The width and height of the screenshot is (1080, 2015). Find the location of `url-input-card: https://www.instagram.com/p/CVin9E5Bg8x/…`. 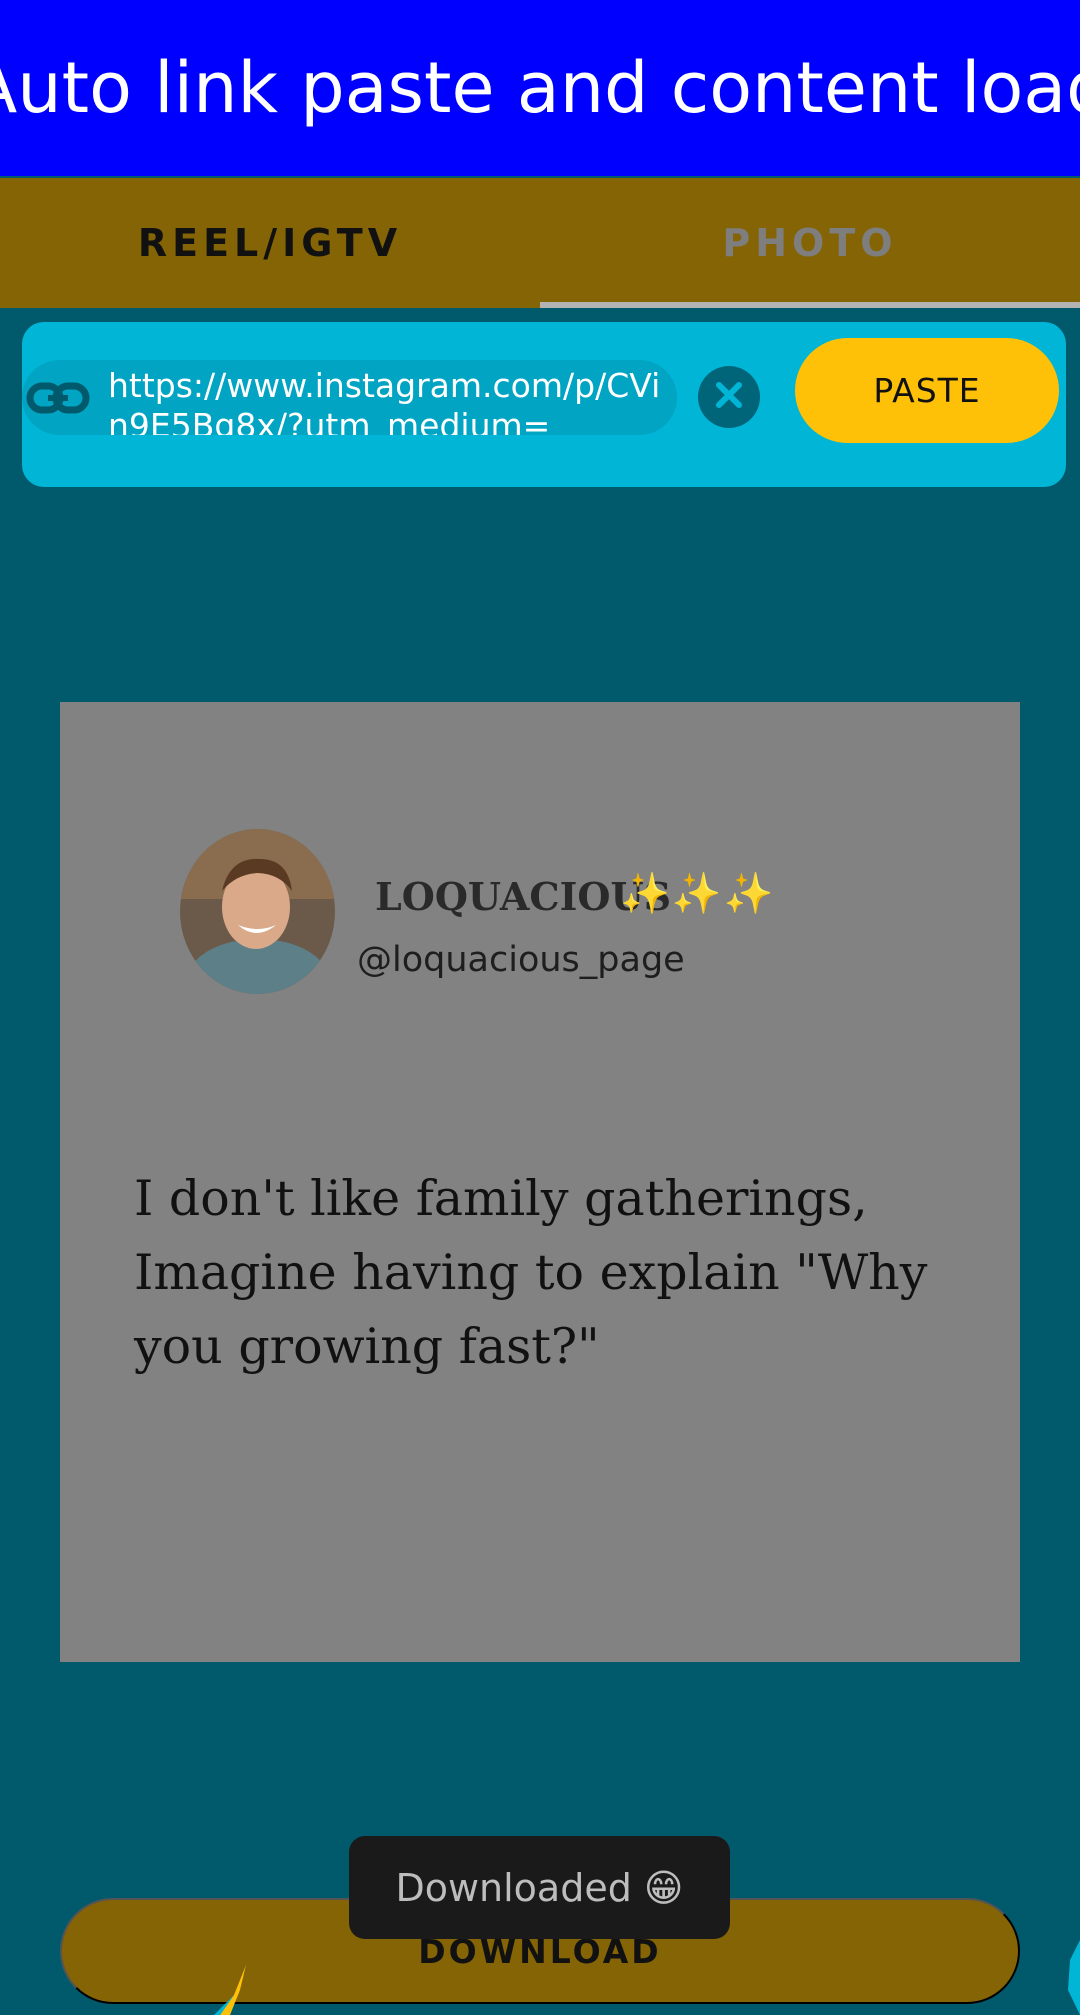

url-input-card: https://www.instagram.com/p/CVin9E5Bg8x/… is located at coordinates (544, 404).